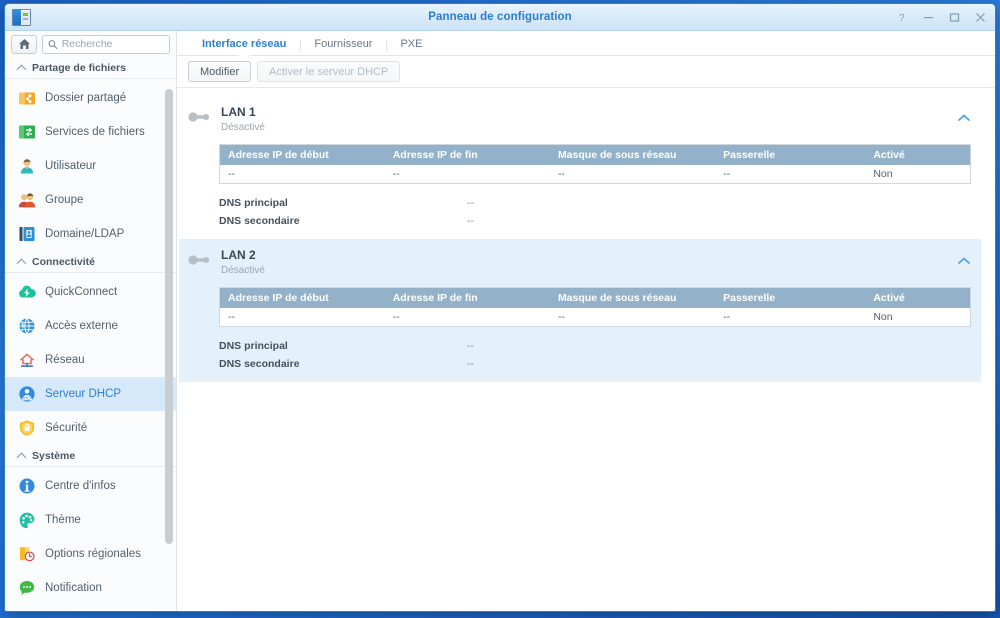 The height and width of the screenshot is (618, 1000). What do you see at coordinates (632, 154) in the screenshot?
I see `table-header-cell: Masque de sous réseau` at bounding box center [632, 154].